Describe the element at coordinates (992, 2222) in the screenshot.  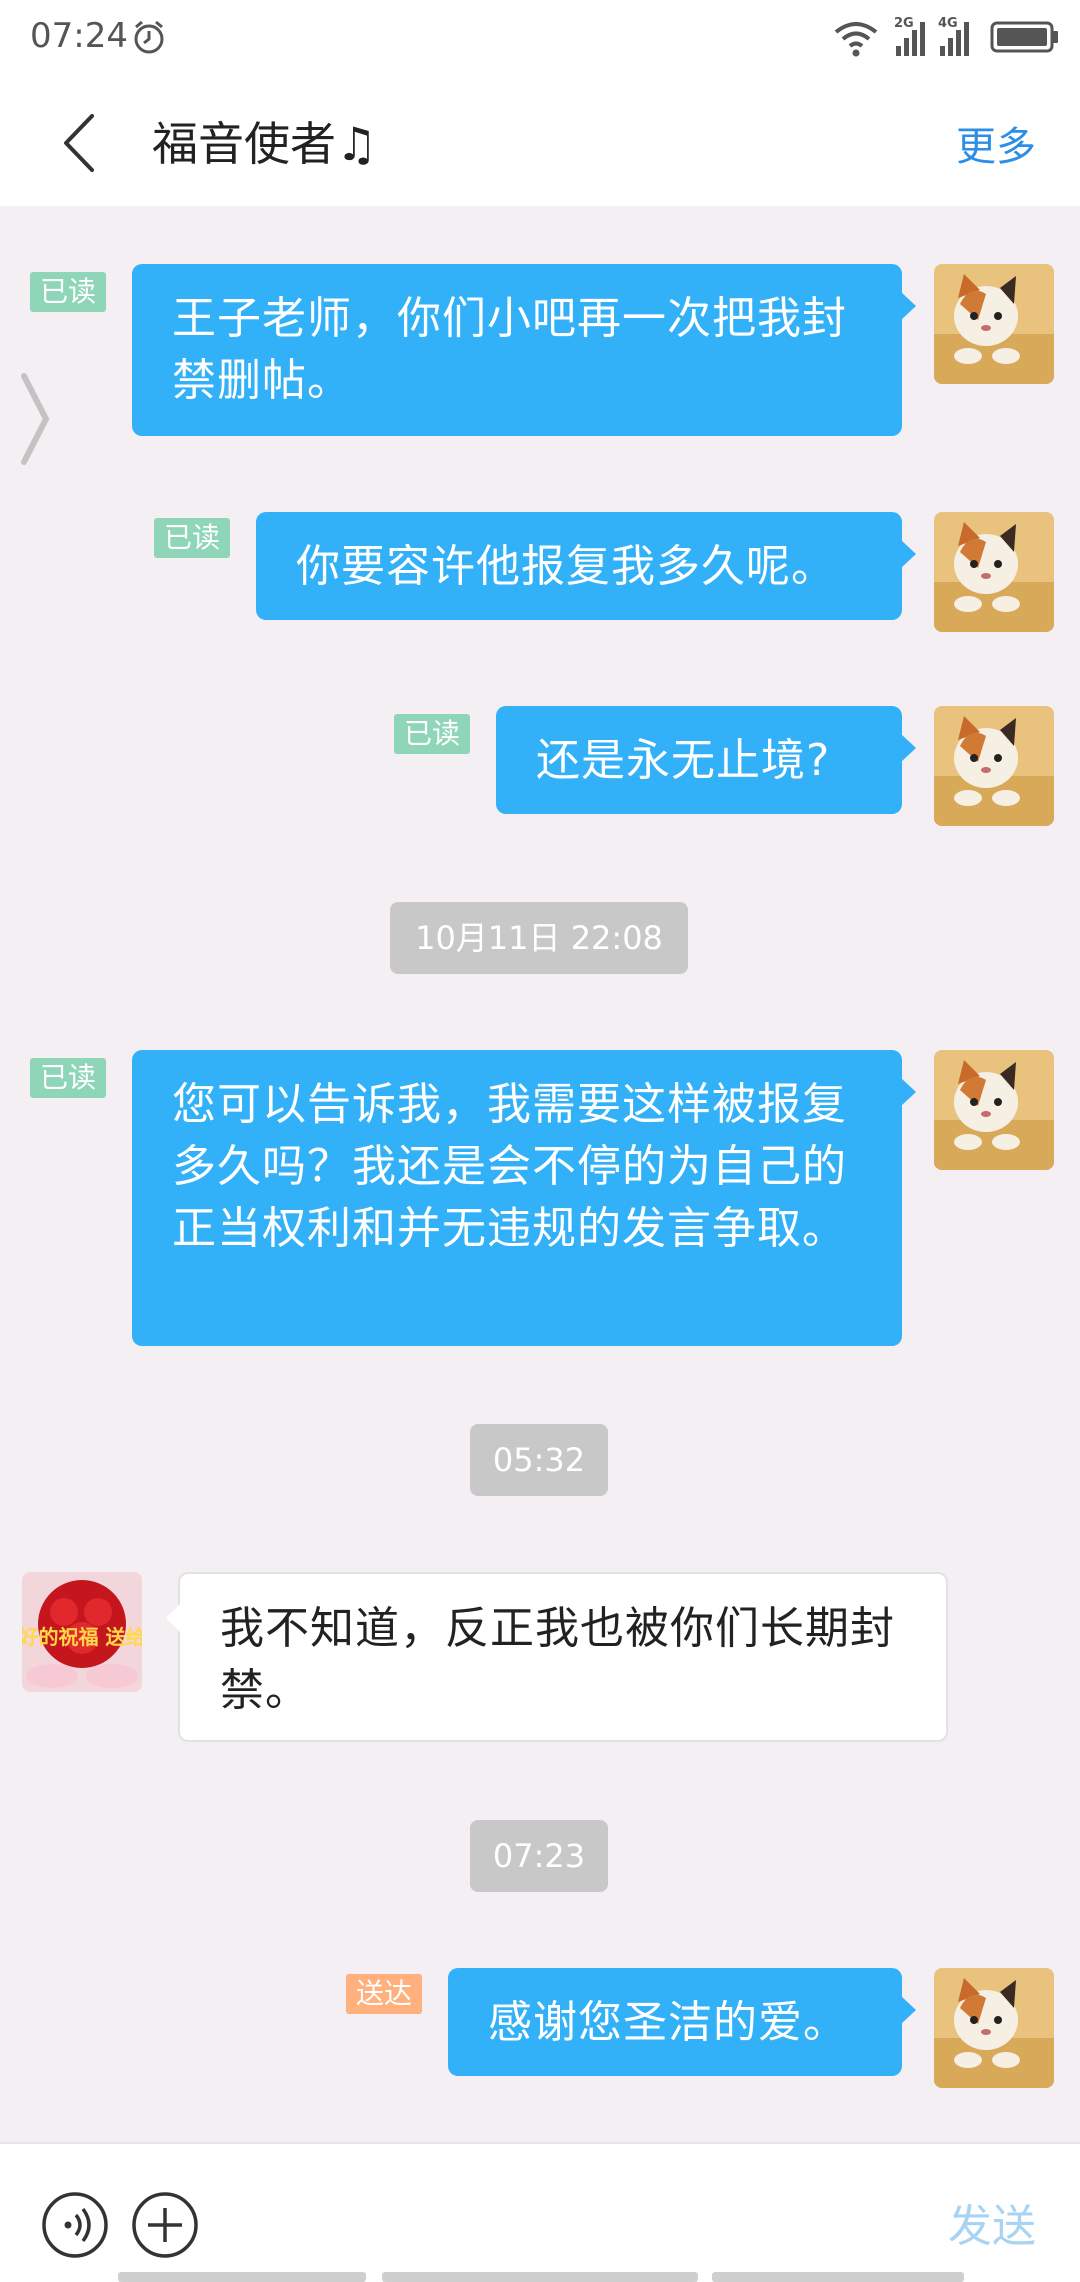
I see `send-button: 发送` at that location.